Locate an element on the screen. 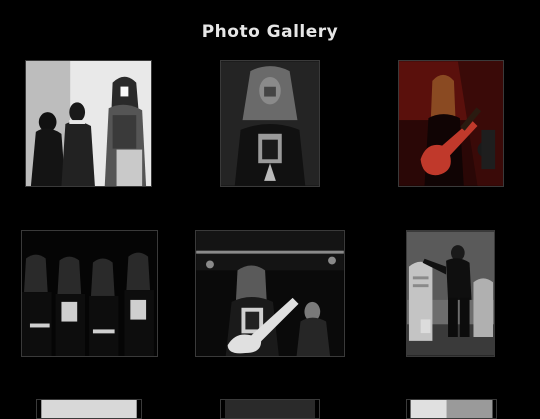  photo-band-lineup-image is located at coordinates (89, 293).